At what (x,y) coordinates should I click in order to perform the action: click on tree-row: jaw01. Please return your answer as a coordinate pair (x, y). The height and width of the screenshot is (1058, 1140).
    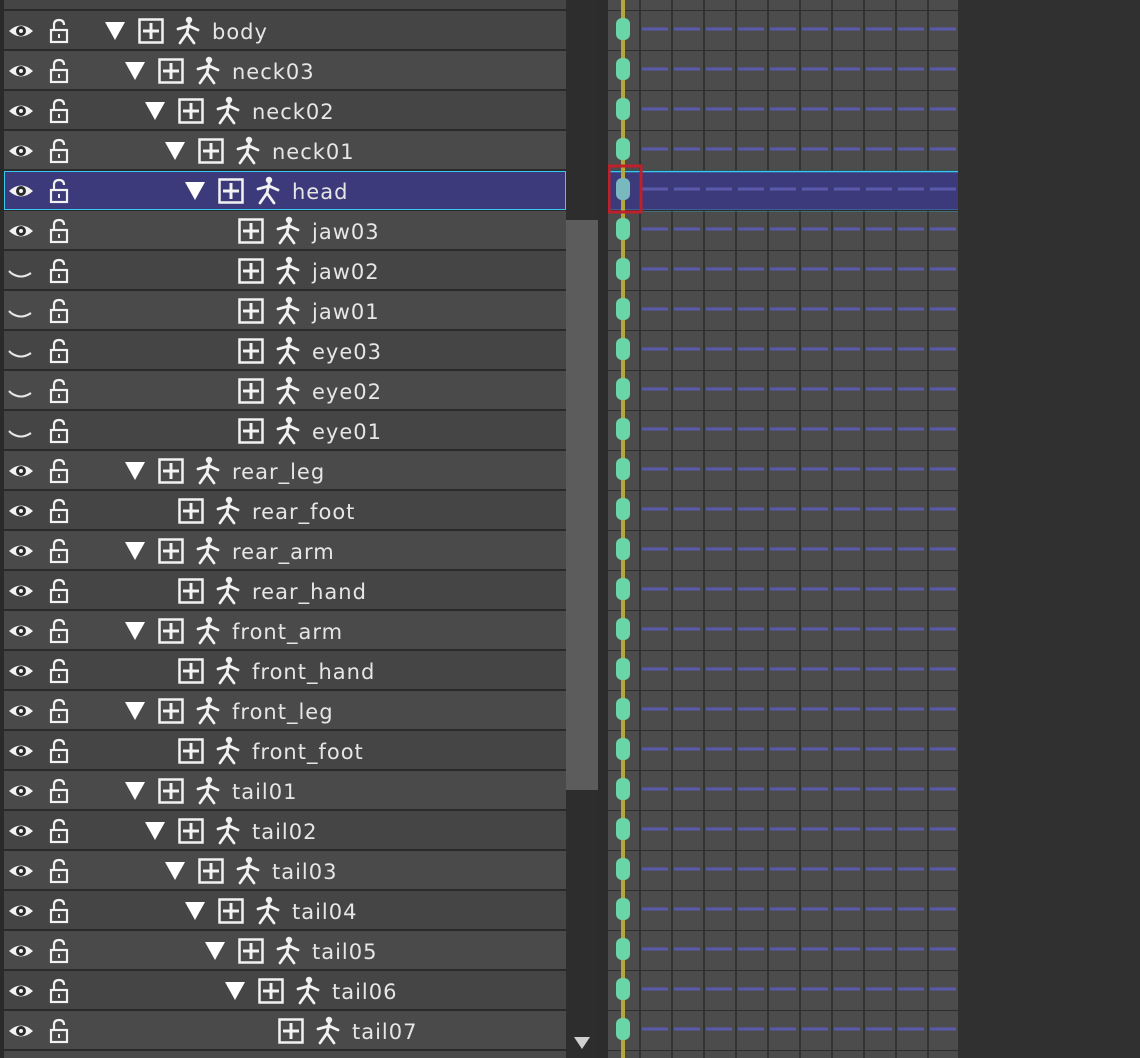
    Looking at the image, I should click on (285, 310).